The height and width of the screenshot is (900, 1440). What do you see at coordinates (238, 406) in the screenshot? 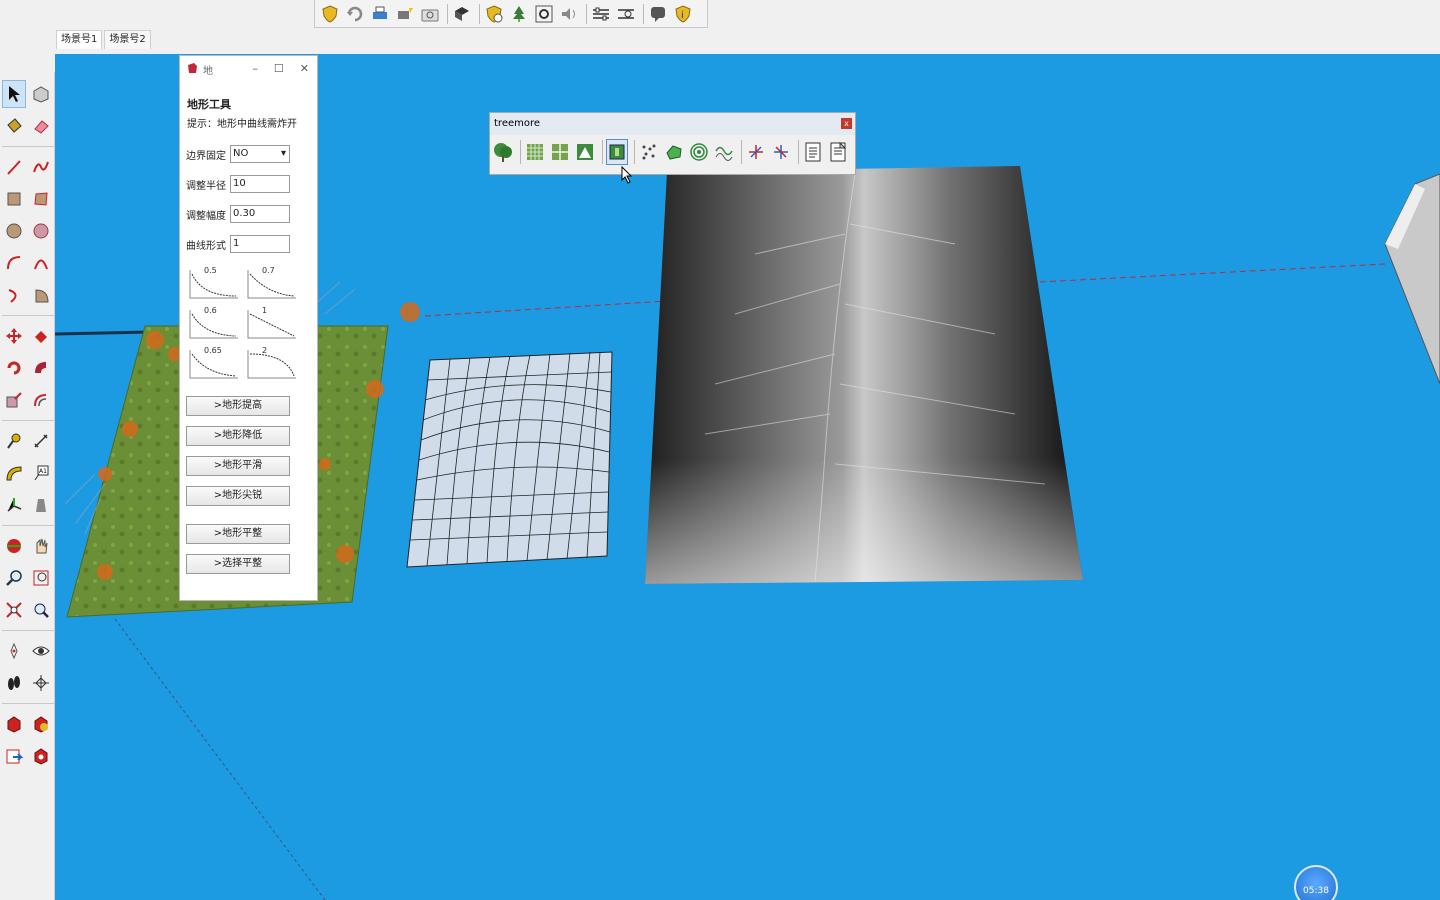
I see `terrain-raise-button: >地形提高` at bounding box center [238, 406].